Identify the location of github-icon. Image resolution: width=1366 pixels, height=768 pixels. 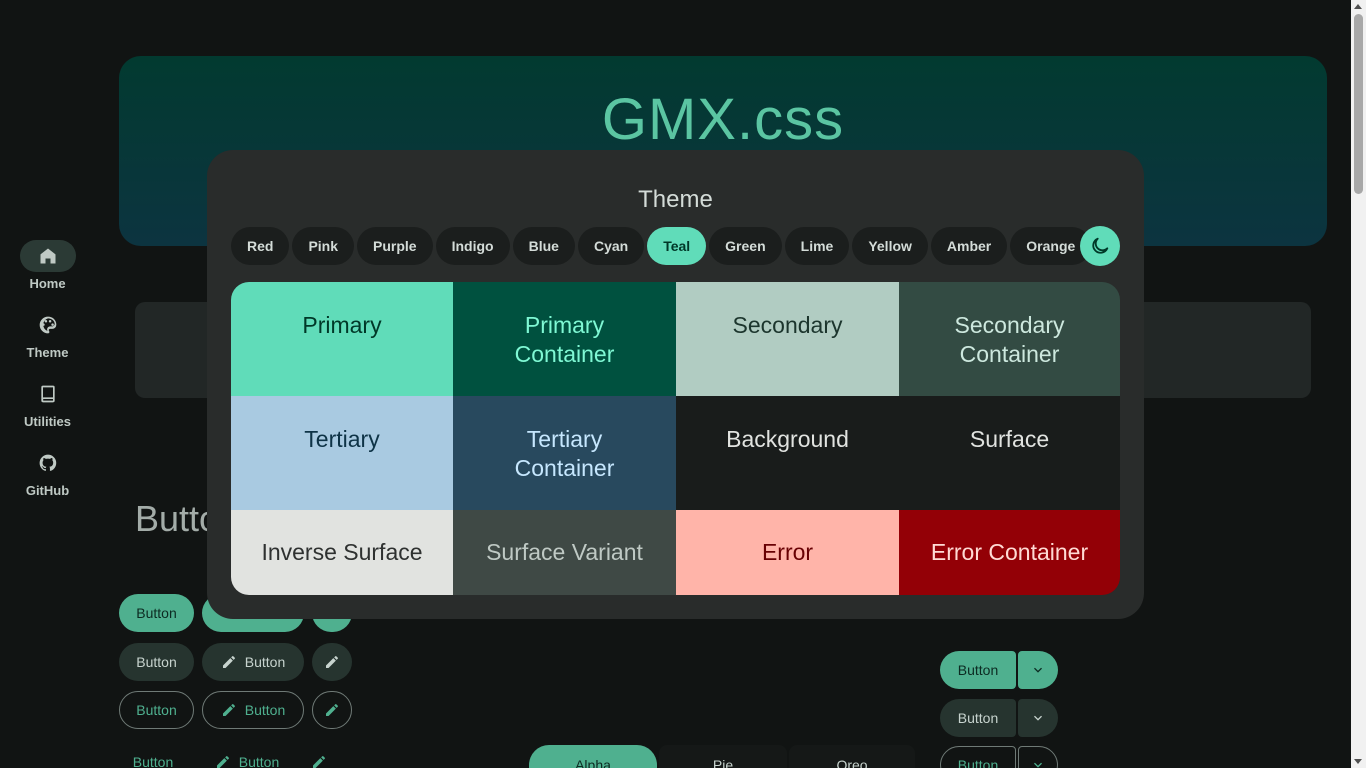
(48, 463).